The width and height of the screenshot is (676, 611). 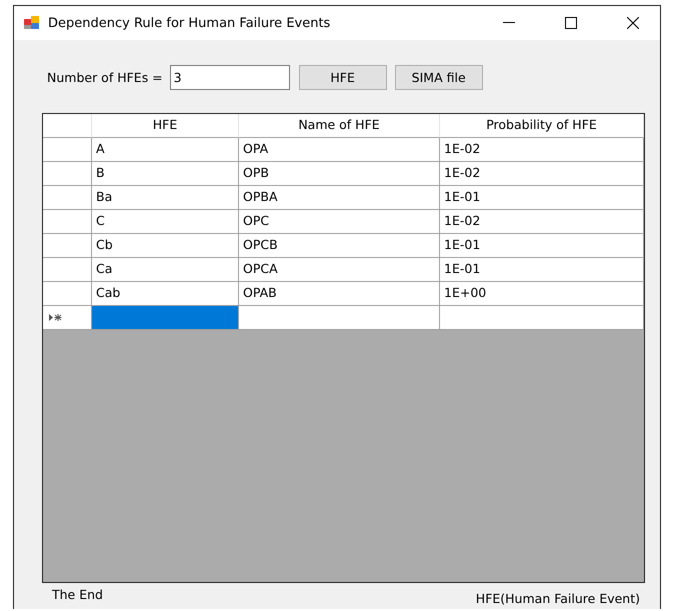 I want to click on table-cell: OPCB, so click(x=339, y=246).